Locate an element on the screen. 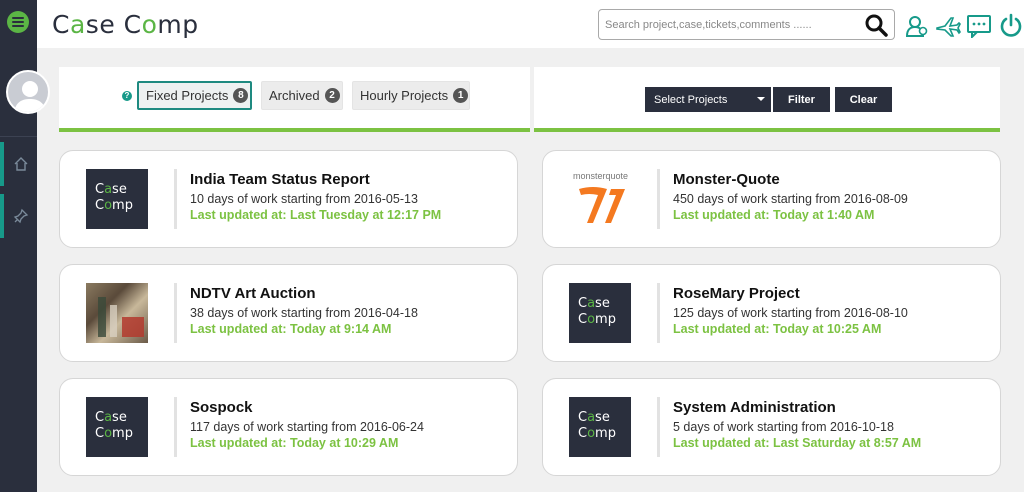 The width and height of the screenshot is (1024, 492). sidebar-divider is located at coordinates (18, 136).